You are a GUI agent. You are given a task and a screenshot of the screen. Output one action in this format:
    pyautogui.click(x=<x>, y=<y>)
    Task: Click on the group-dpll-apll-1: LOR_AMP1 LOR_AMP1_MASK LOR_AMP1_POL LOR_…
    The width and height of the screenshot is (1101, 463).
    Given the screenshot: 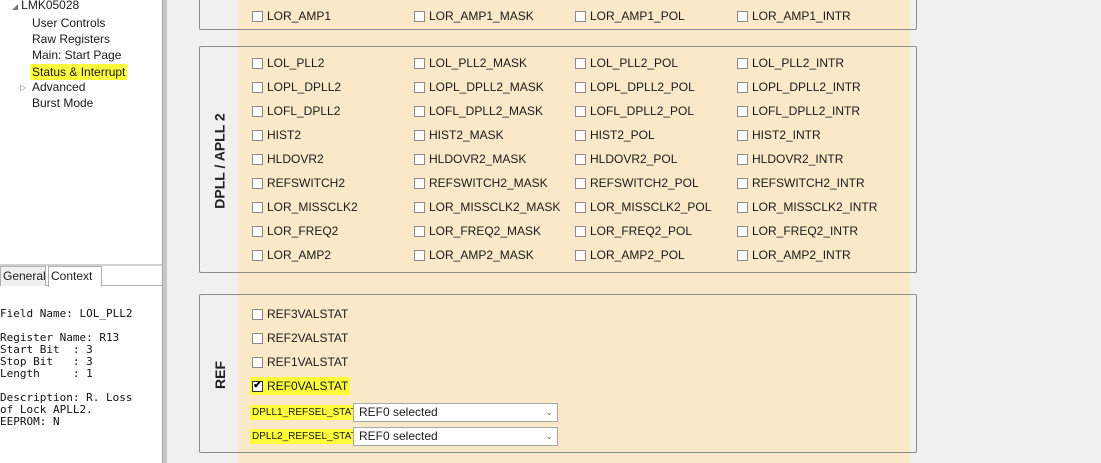 What is the action you would take?
    pyautogui.click(x=558, y=15)
    